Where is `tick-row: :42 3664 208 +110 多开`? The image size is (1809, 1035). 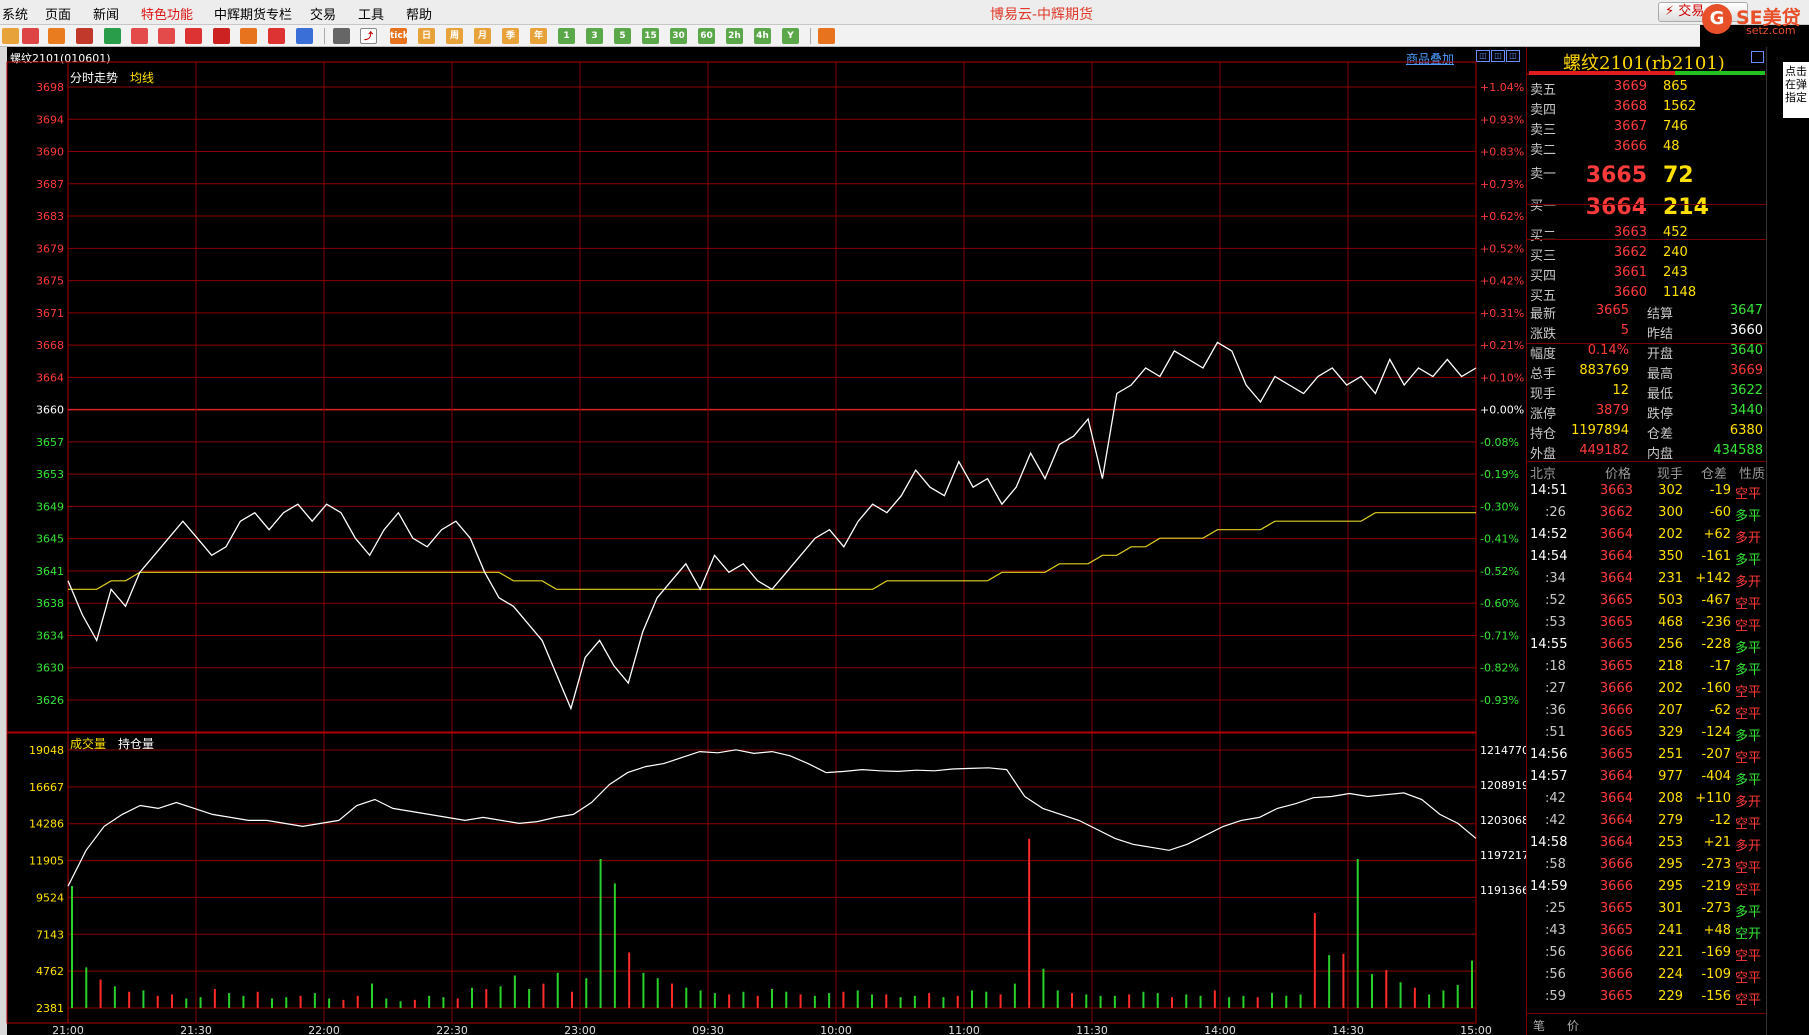
tick-row: :42 3664 208 +110 多开 is located at coordinates (1647, 801).